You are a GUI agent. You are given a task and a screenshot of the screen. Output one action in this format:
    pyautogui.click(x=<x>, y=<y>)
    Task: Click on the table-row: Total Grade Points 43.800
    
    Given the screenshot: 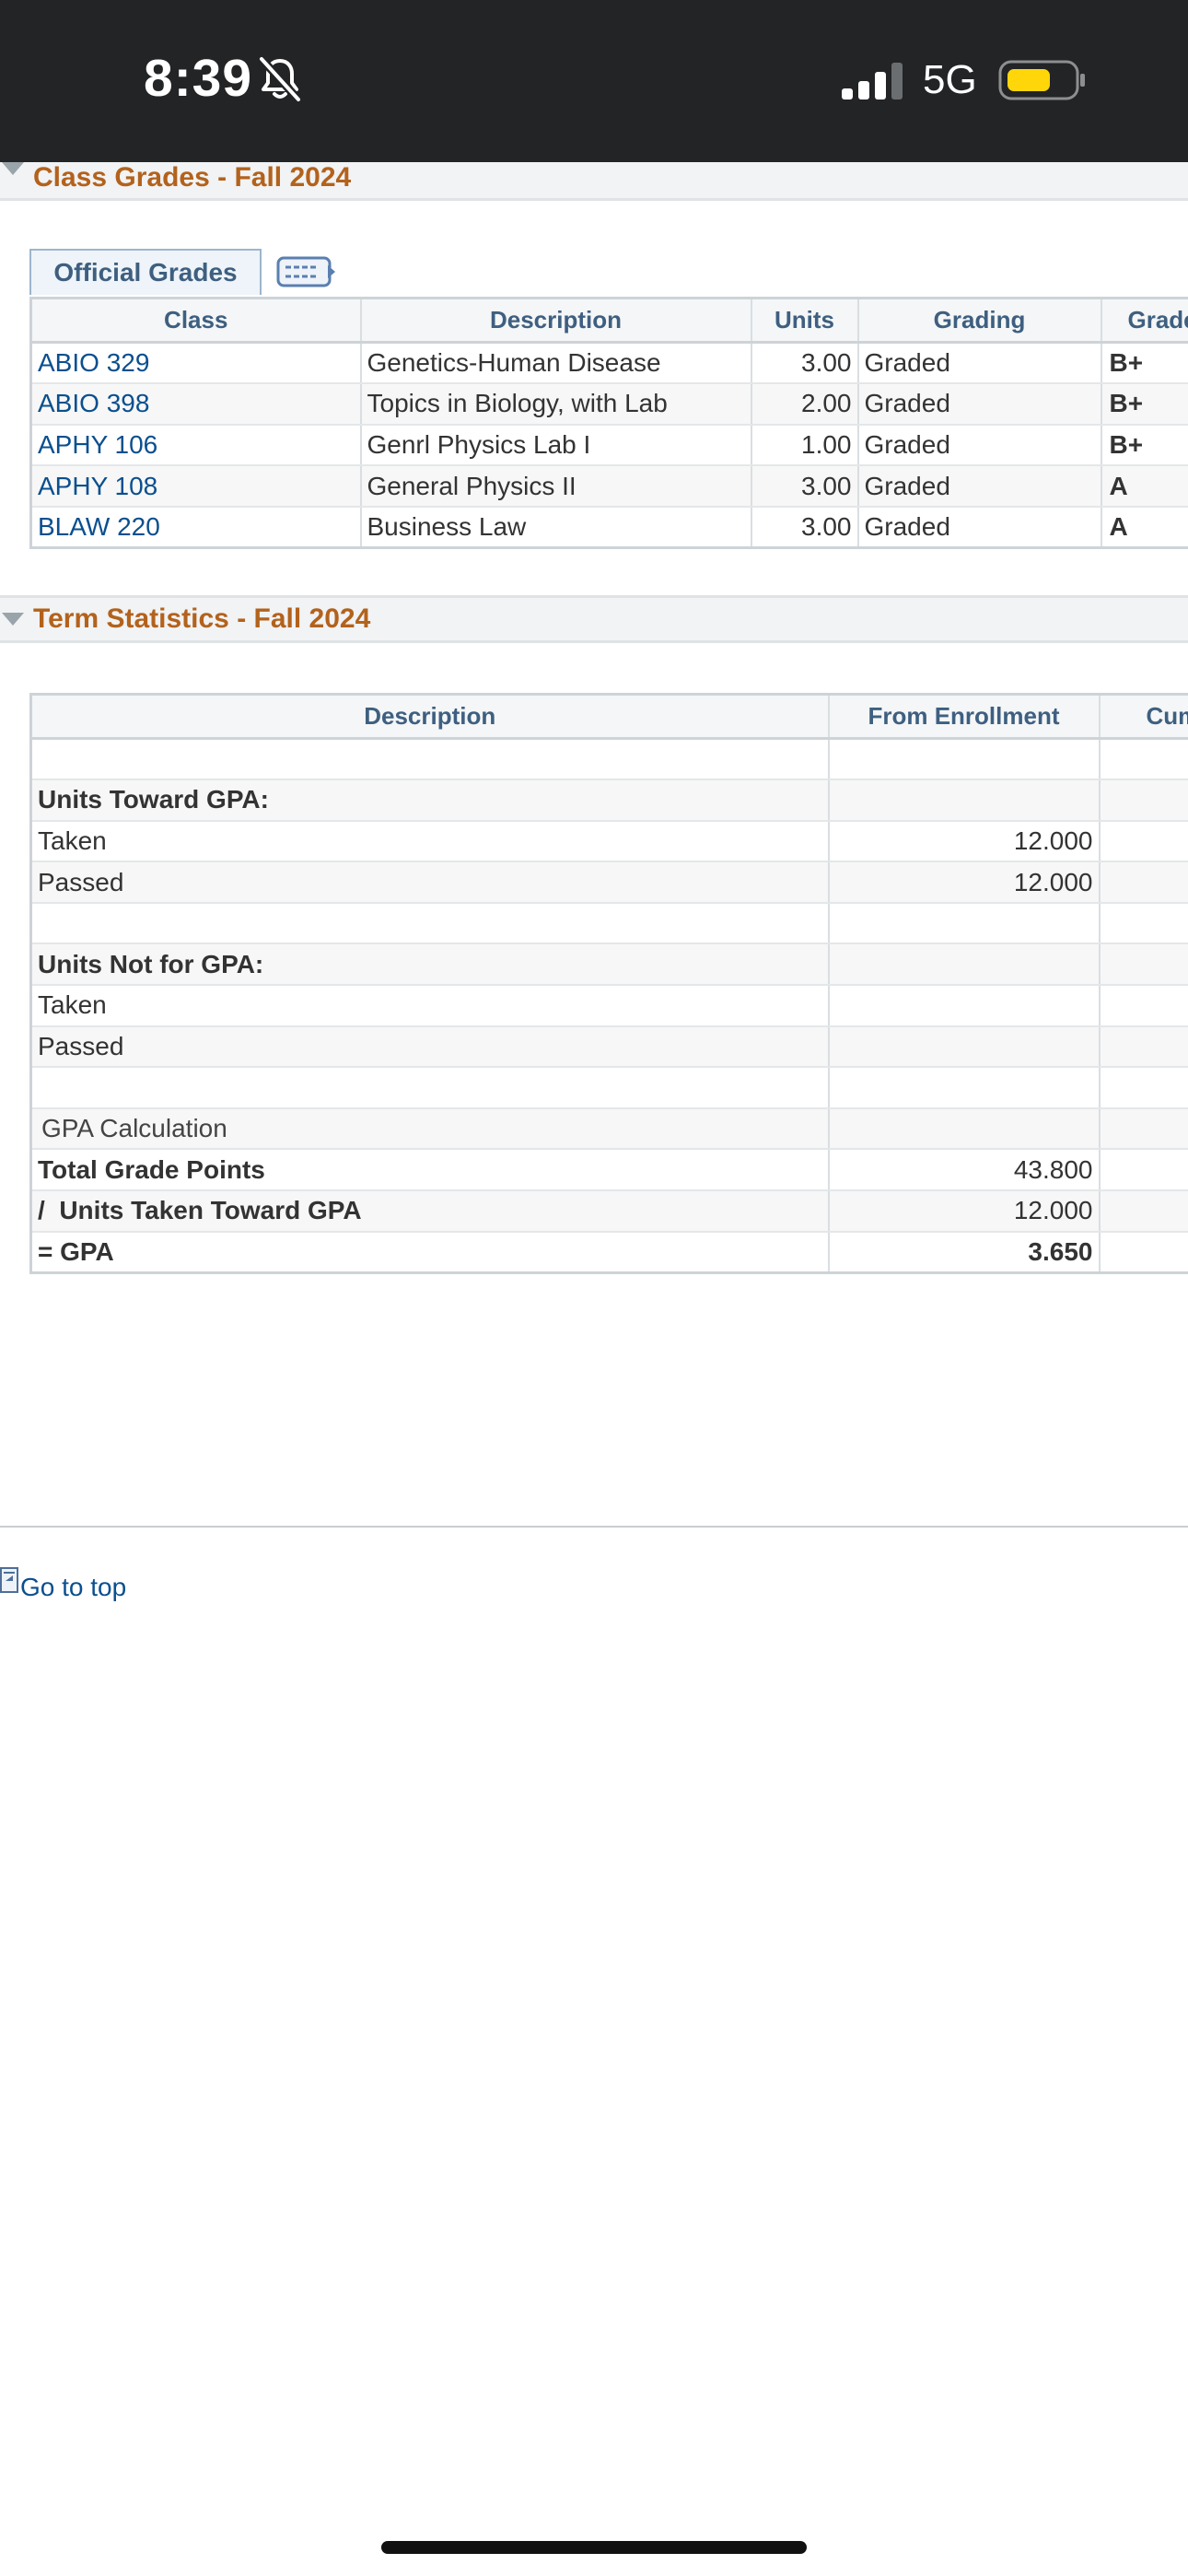 What is the action you would take?
    pyautogui.click(x=609, y=1170)
    